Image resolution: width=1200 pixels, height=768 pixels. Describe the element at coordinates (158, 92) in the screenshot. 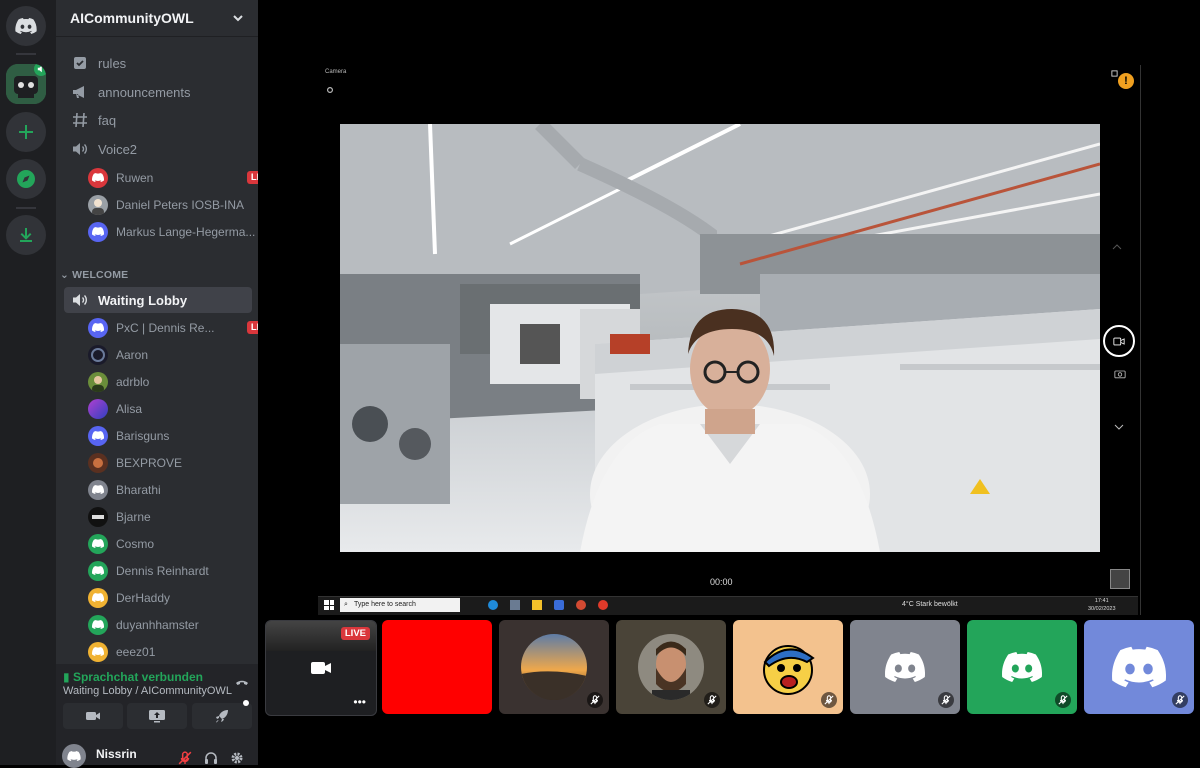

I see `channel-announcements: announcements` at that location.